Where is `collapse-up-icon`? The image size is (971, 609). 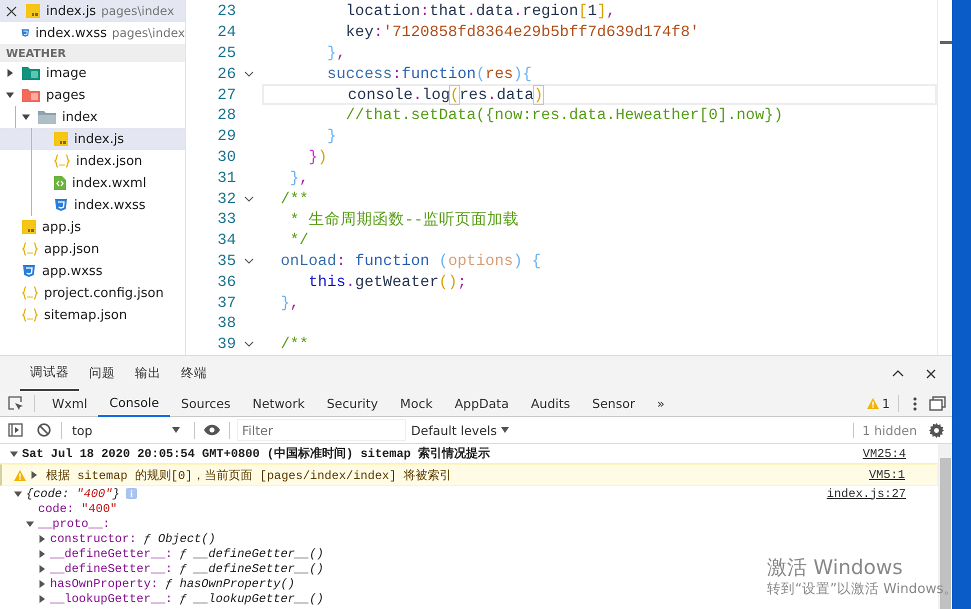
collapse-up-icon is located at coordinates (898, 373).